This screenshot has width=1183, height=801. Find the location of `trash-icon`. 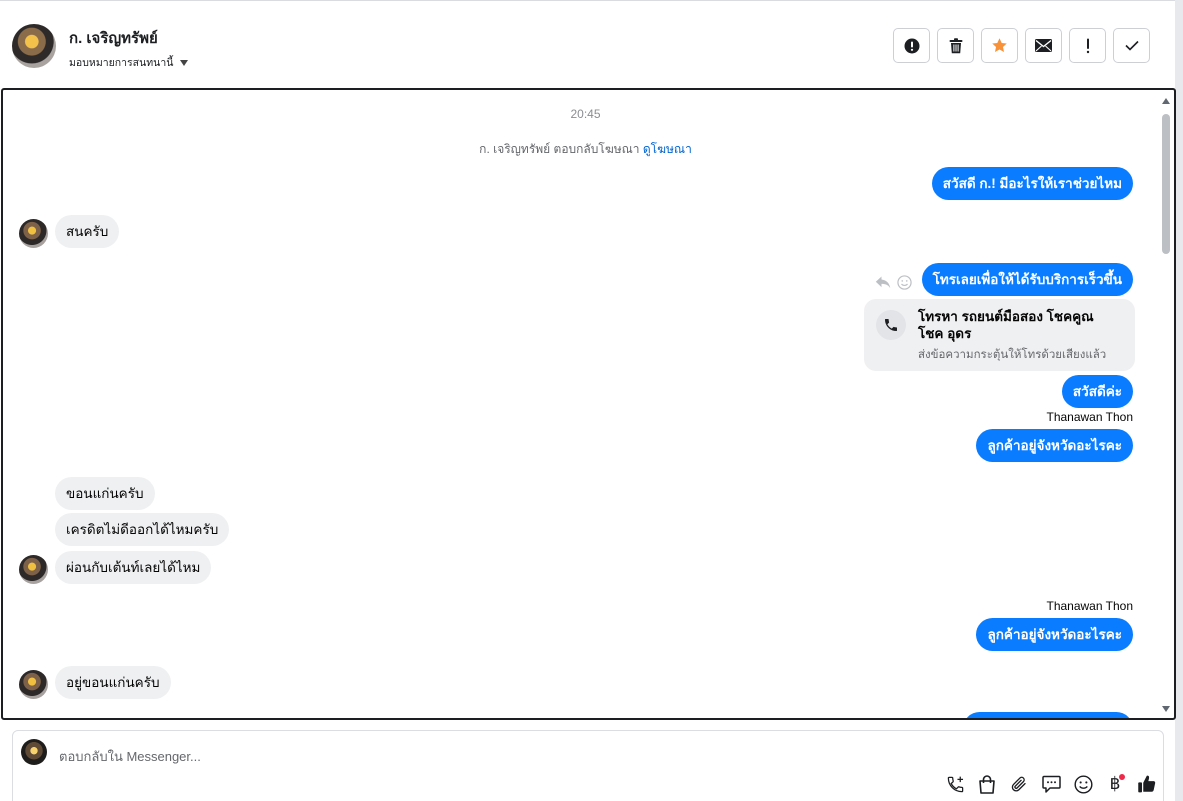

trash-icon is located at coordinates (955, 45).